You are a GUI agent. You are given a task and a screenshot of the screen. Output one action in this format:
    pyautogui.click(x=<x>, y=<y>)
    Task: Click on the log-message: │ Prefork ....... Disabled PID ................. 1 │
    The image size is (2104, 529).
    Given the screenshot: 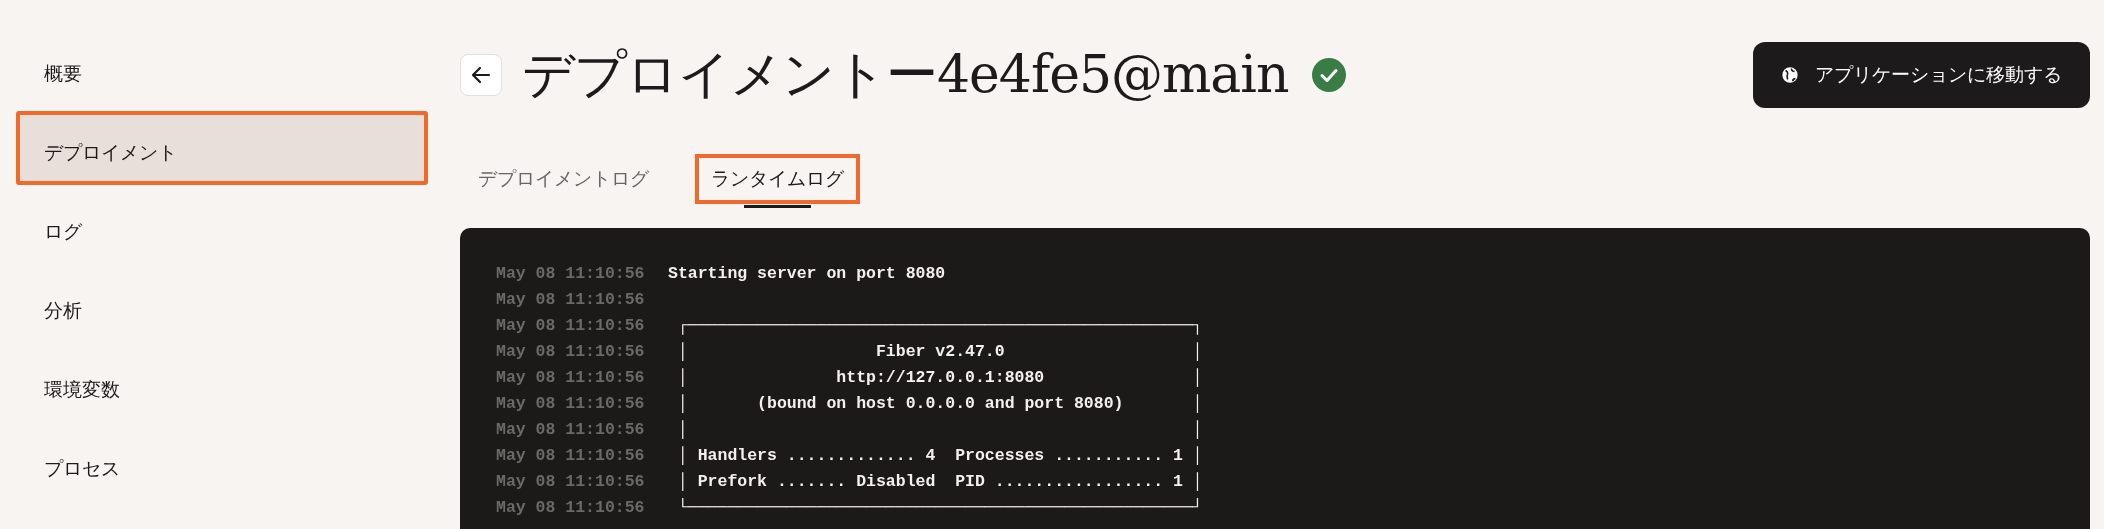 What is the action you would take?
    pyautogui.click(x=939, y=481)
    